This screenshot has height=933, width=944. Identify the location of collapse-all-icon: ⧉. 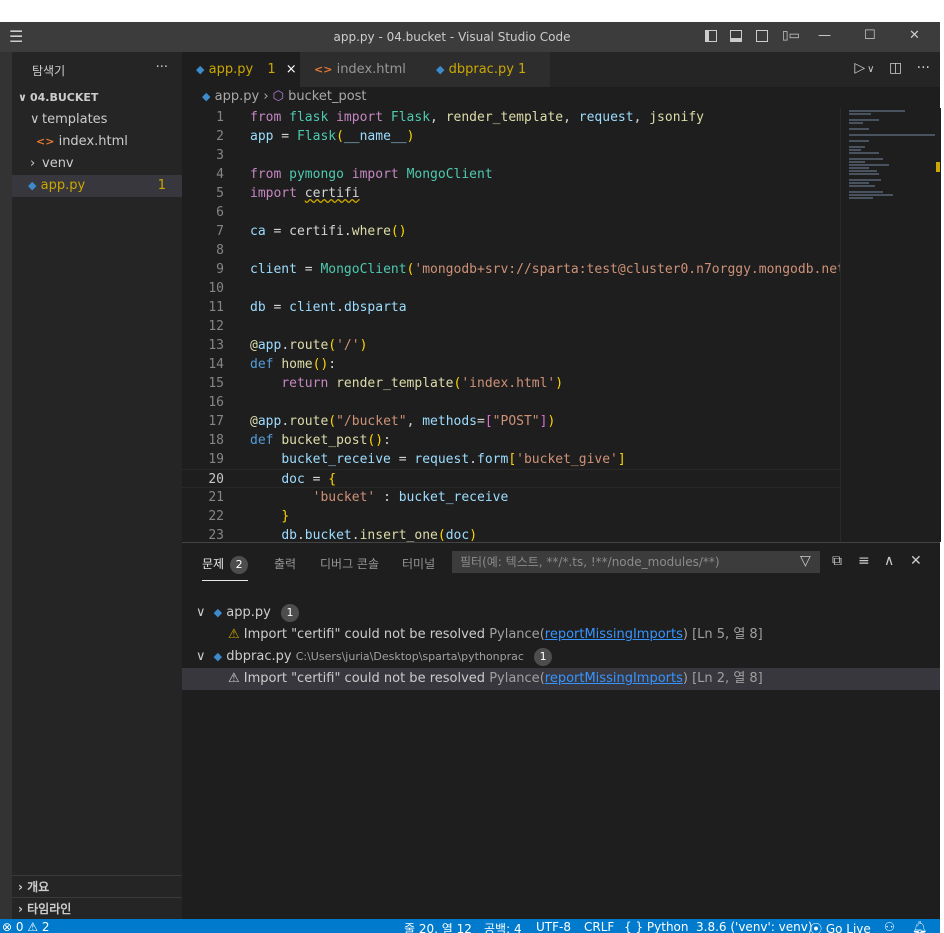
(837, 561).